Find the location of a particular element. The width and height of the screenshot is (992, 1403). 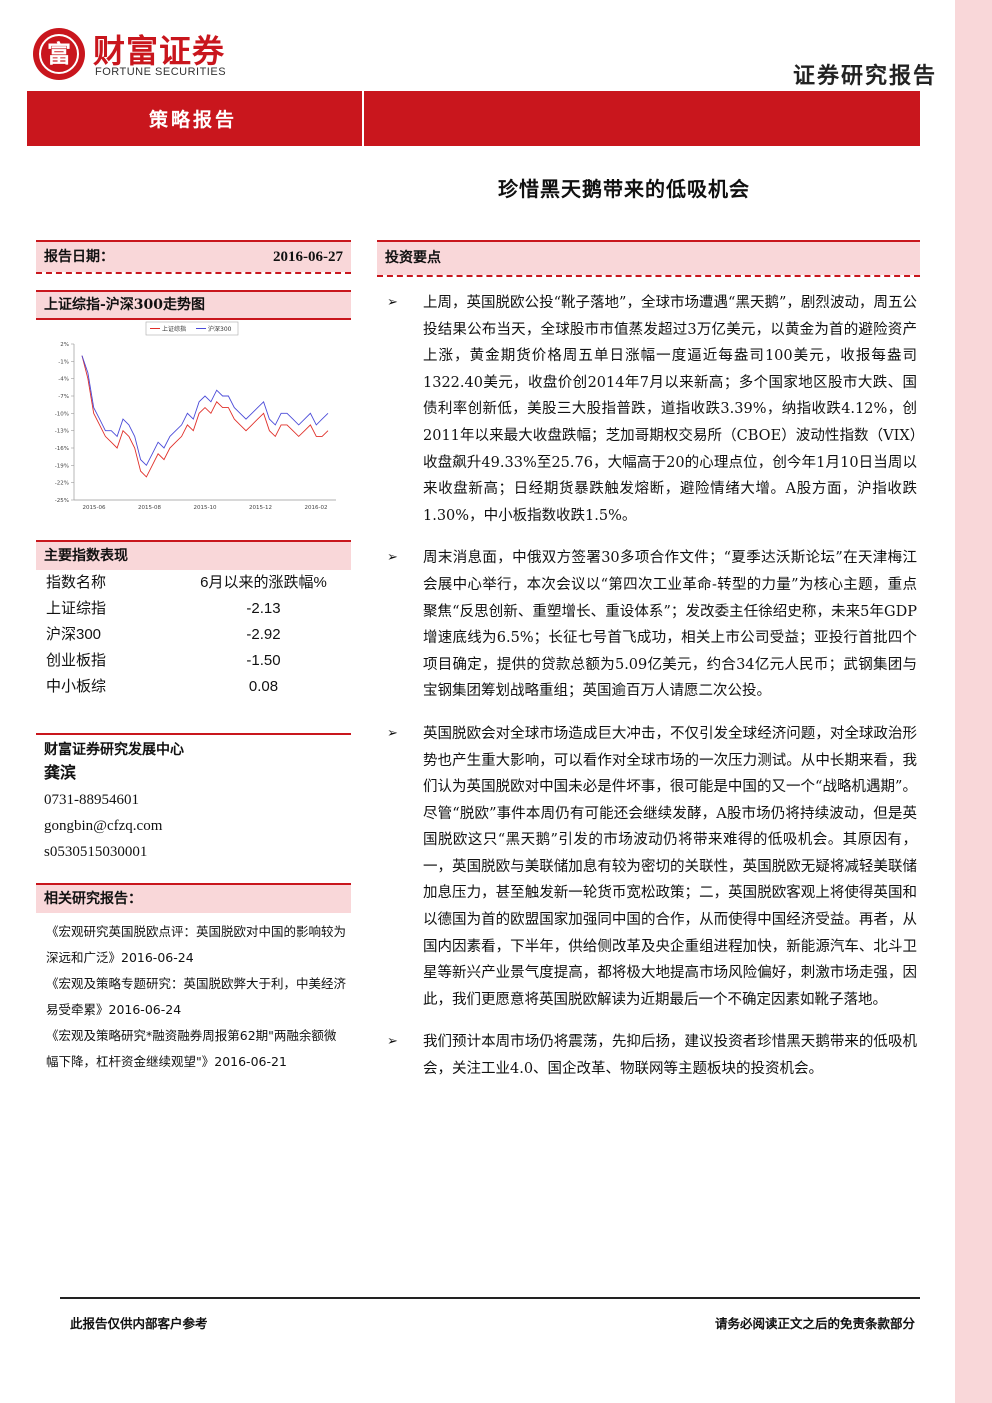

x-tick-label: 2015-06 is located at coordinates (94, 508).